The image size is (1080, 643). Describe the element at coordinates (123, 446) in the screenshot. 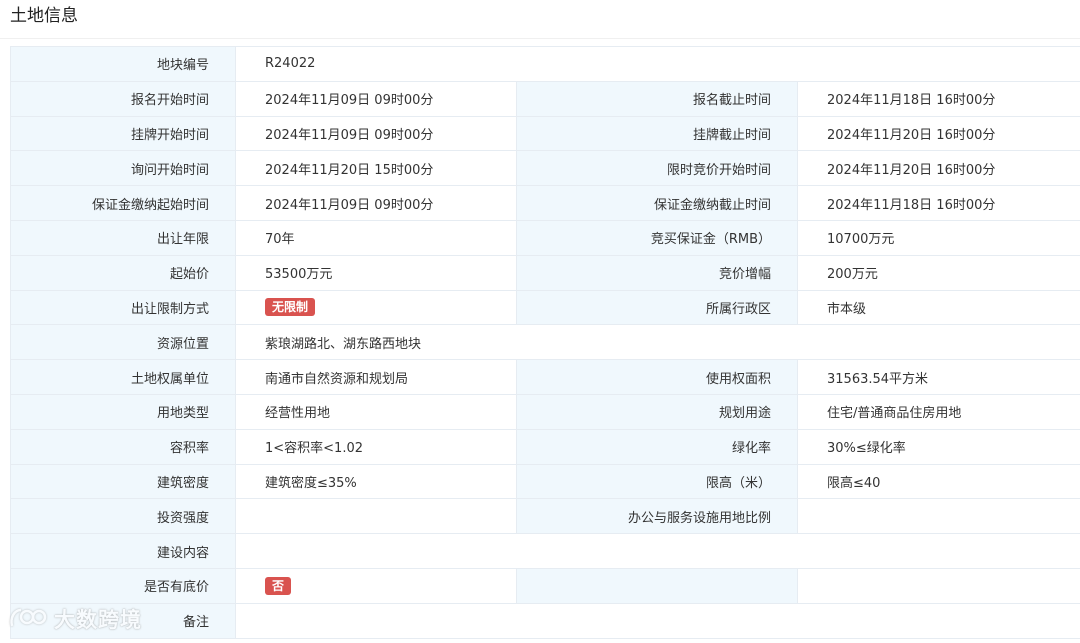

I see `far-label: 容积率` at that location.